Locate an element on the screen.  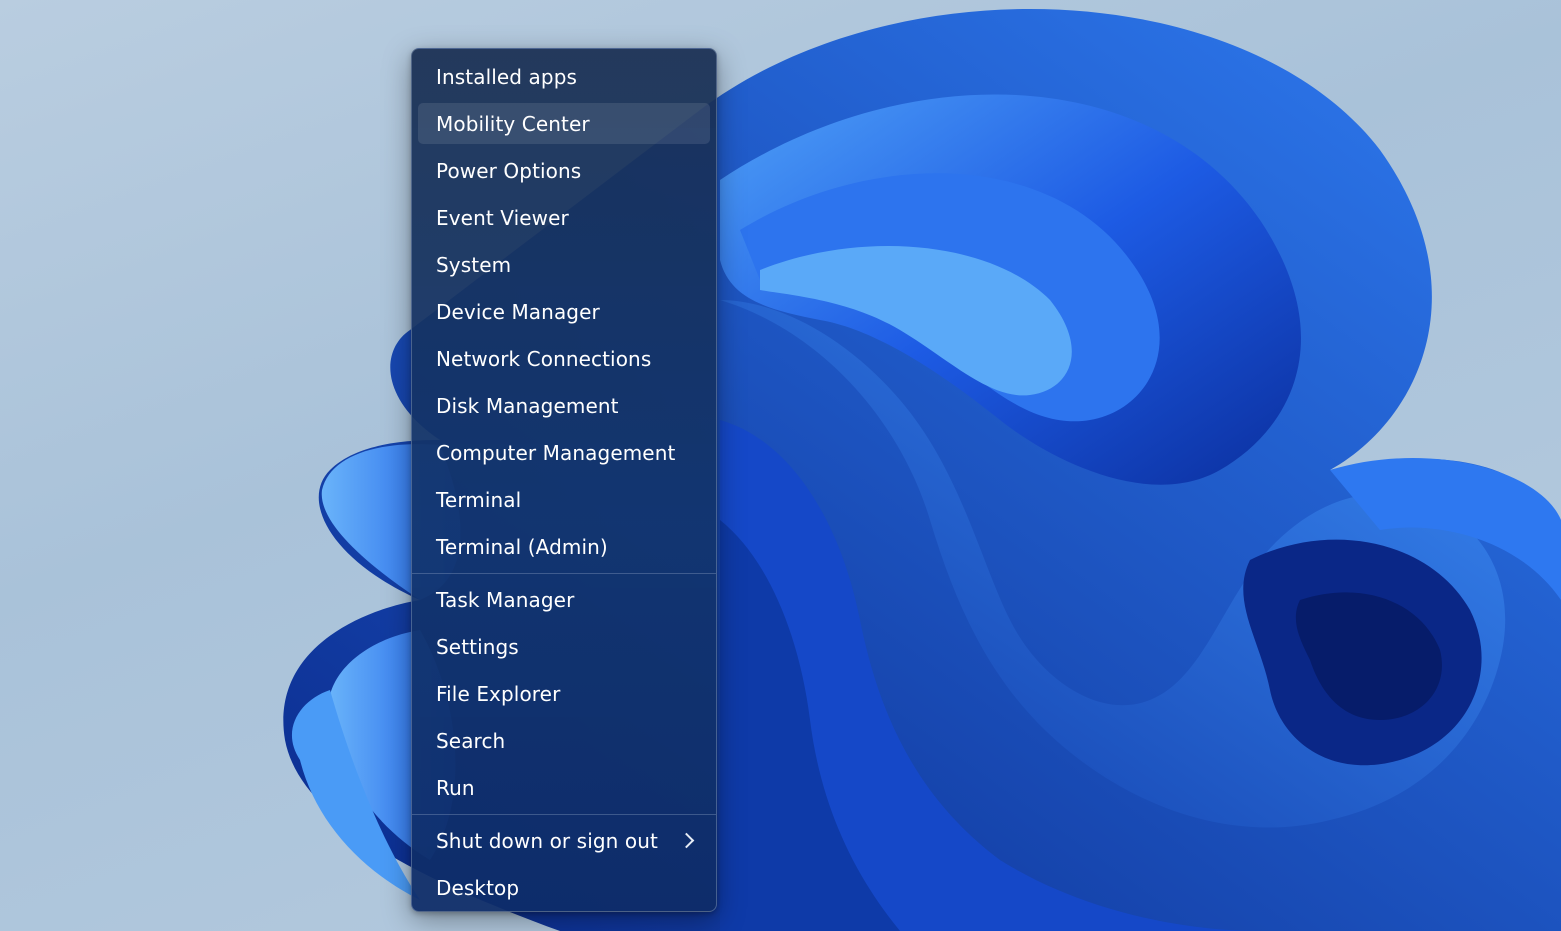
menu-item-label: Settings is located at coordinates (477, 646).